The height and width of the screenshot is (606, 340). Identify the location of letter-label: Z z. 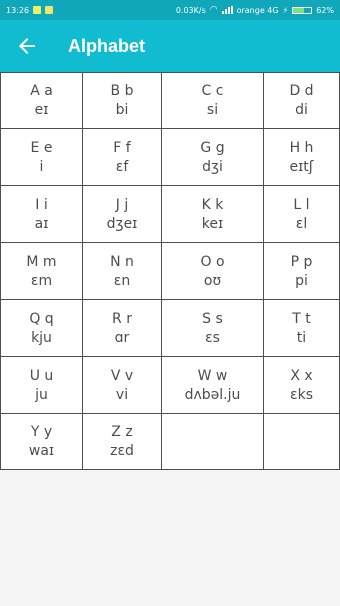
(122, 432).